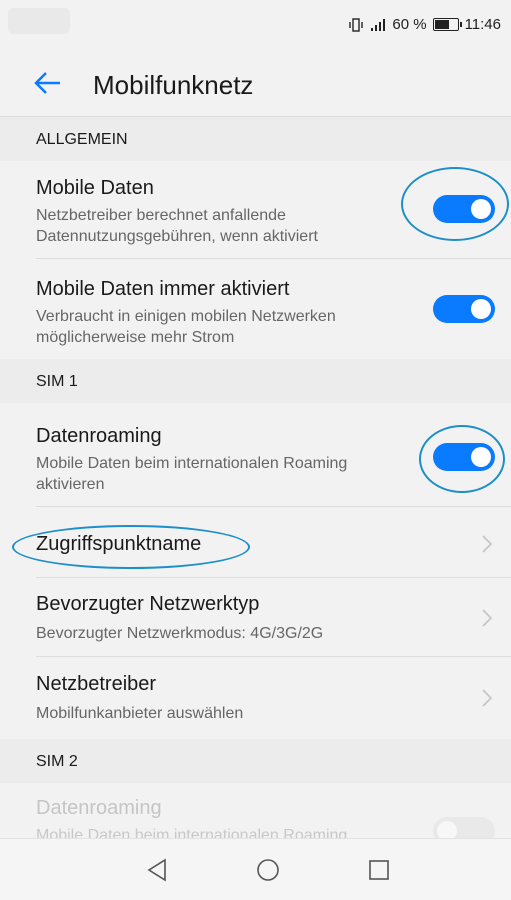  I want to click on setting-subtitle: Mobilfunkanbieter auswählen, so click(140, 713).